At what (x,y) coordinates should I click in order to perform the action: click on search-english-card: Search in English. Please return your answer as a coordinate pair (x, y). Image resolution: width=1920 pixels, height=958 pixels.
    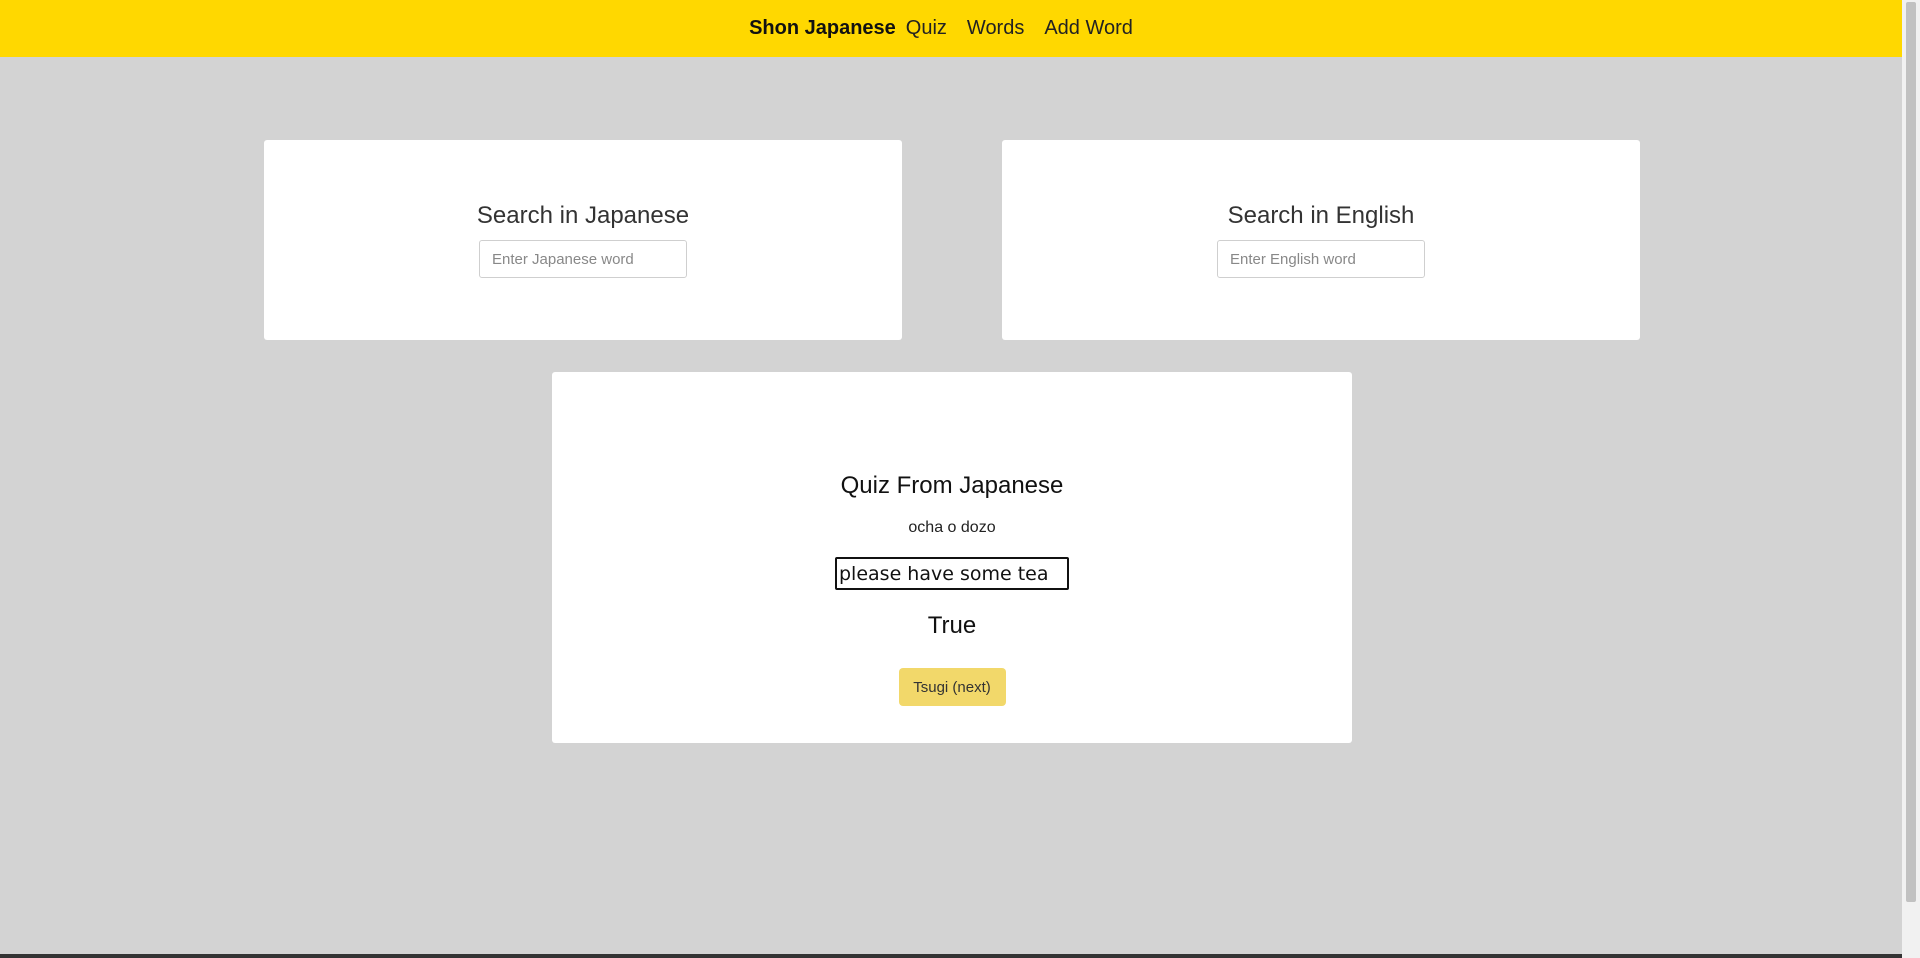
    Looking at the image, I should click on (1321, 240).